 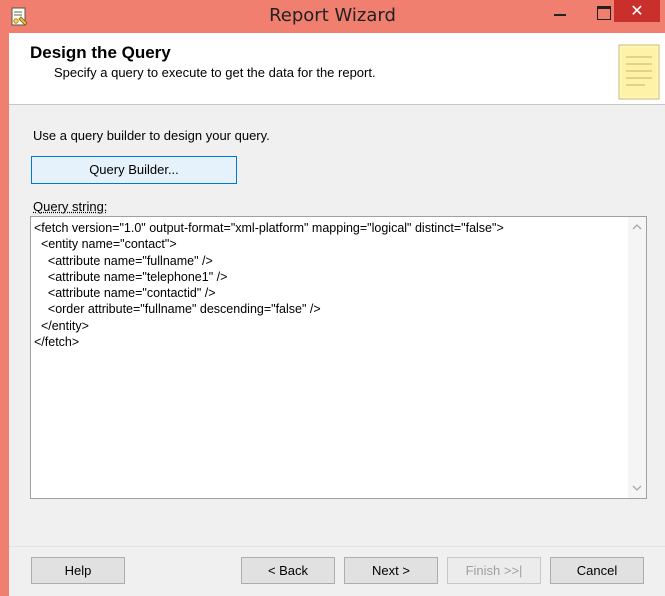 I want to click on minimize-button, so click(x=560, y=12).